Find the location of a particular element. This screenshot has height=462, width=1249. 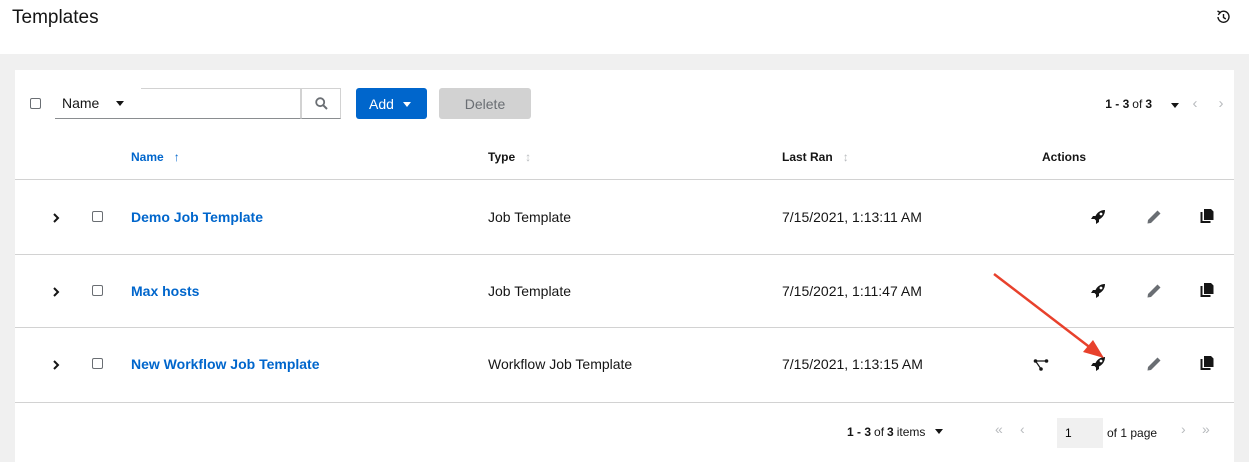

toolbar: Name Add Delete 1 - 3 of 3 ‹ › is located at coordinates (624, 103).